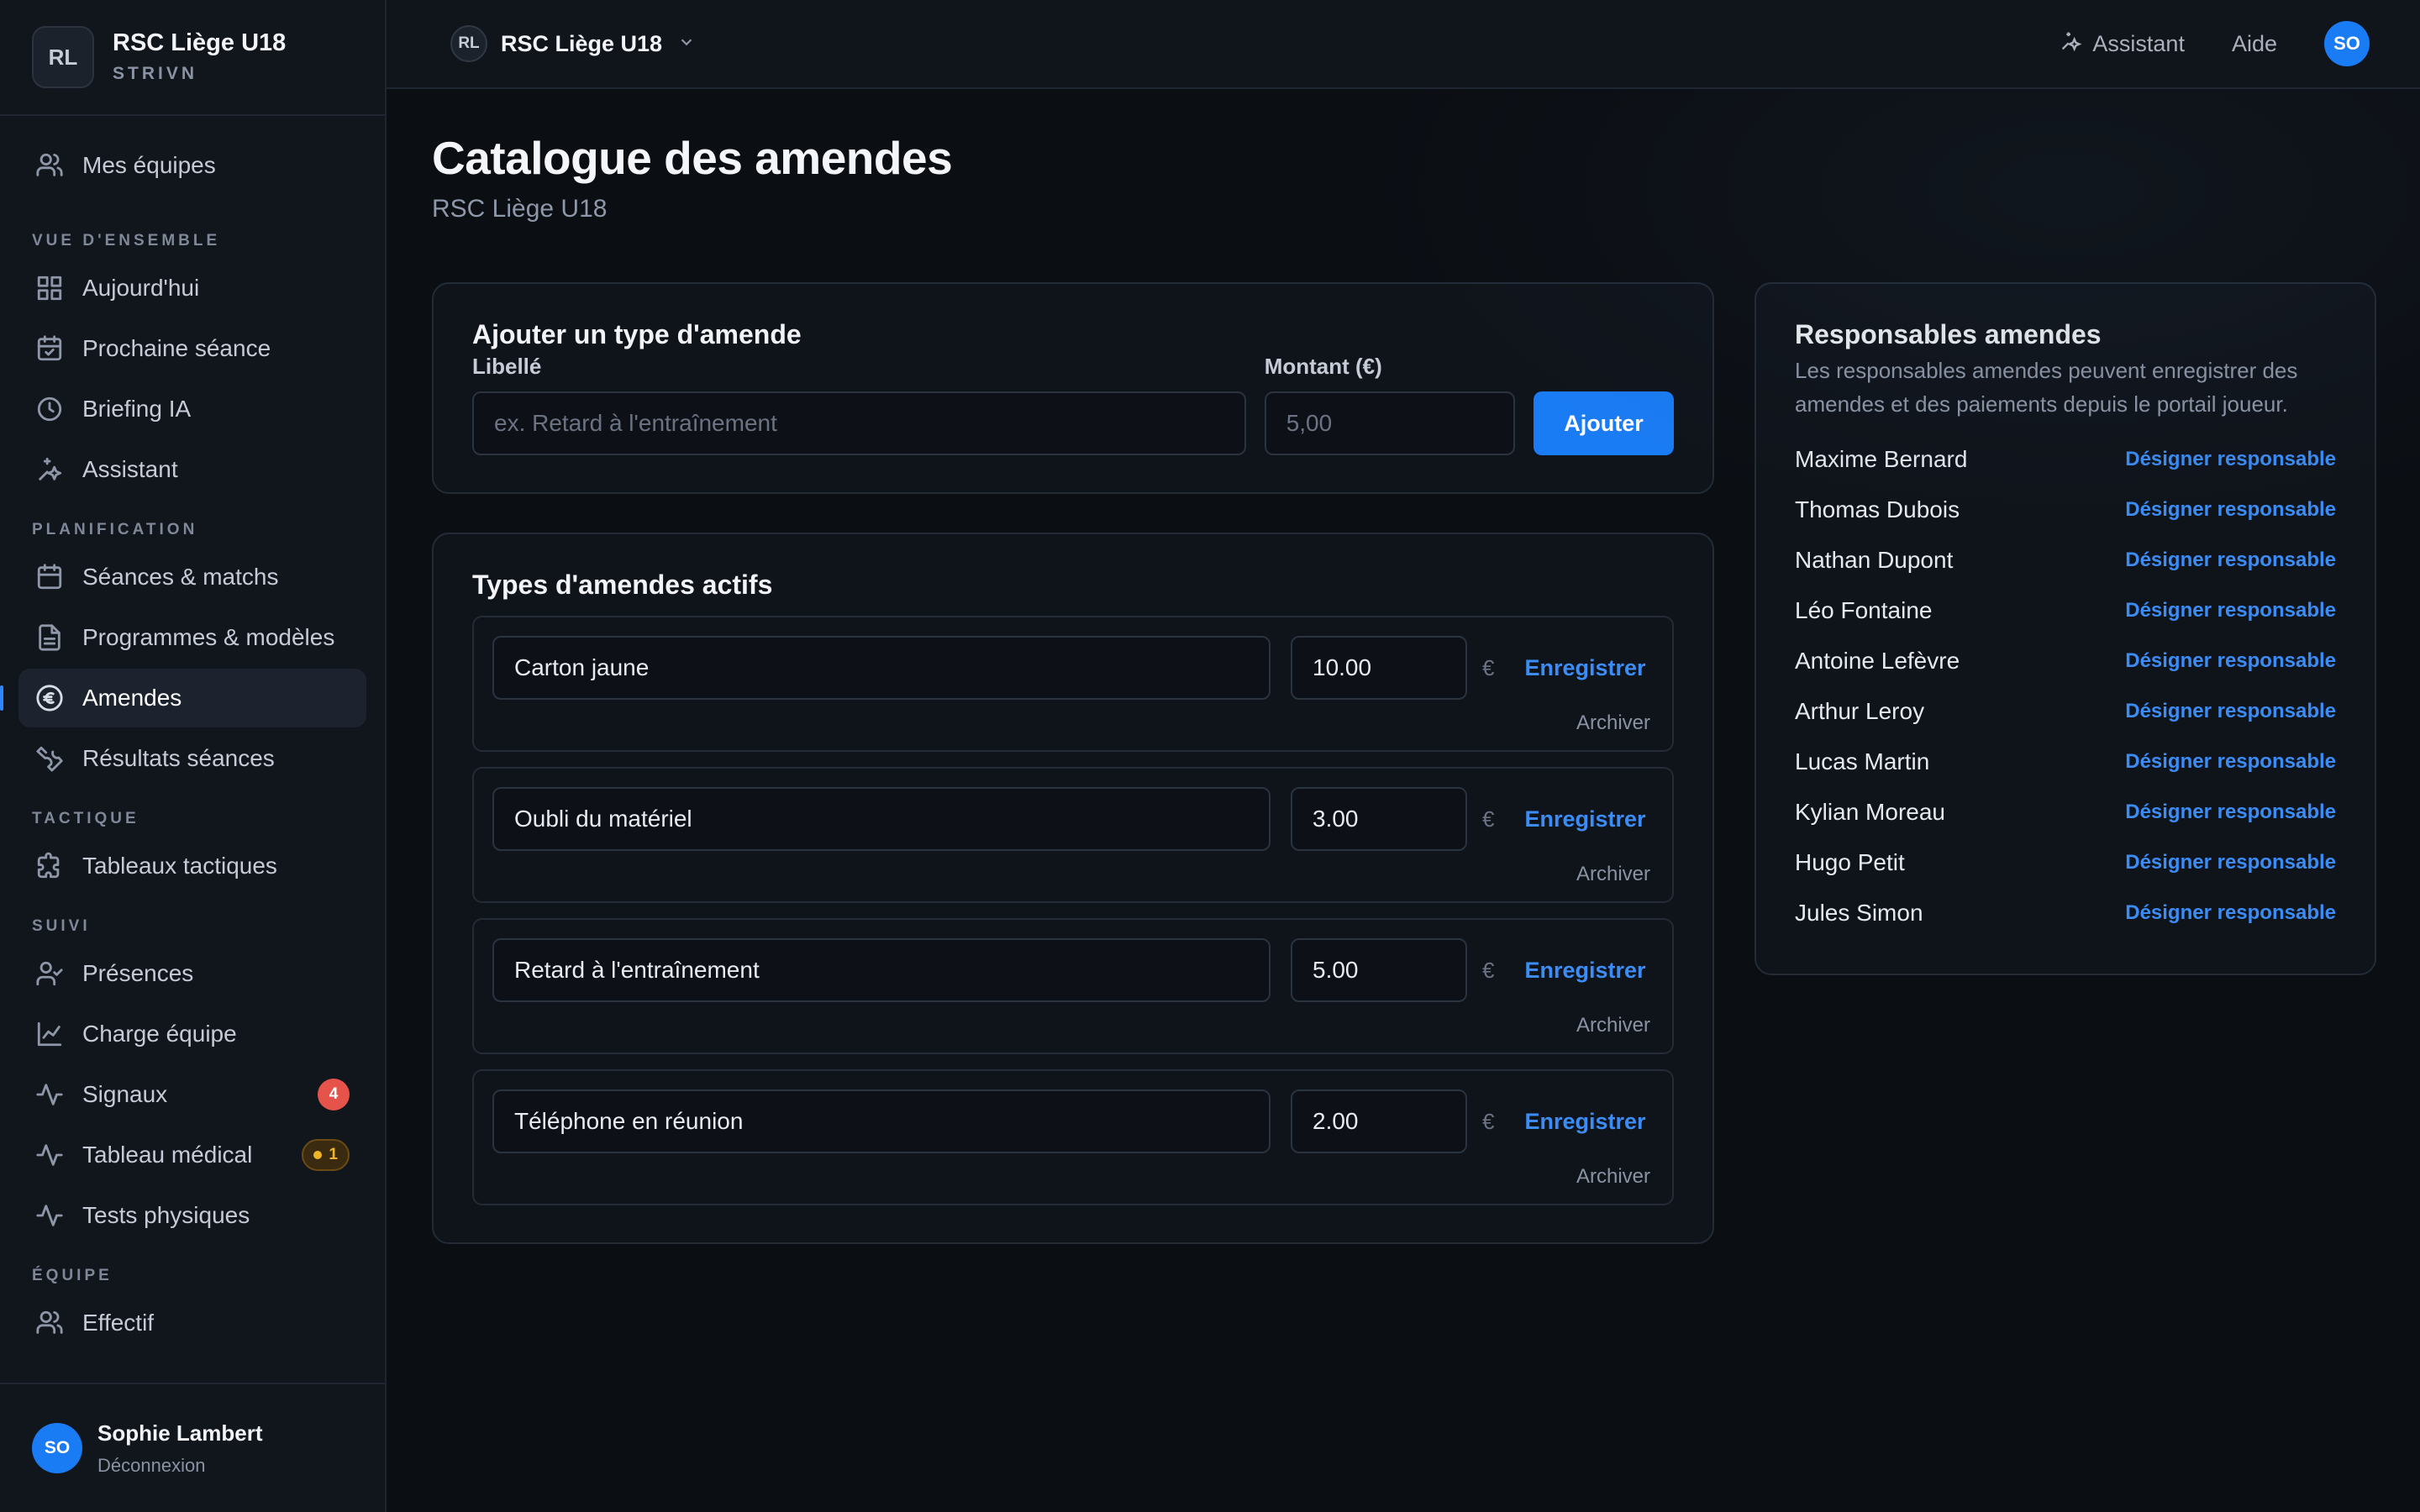 The width and height of the screenshot is (2420, 1512). What do you see at coordinates (881, 668) in the screenshot?
I see `fine-name-input: Carton jaune` at bounding box center [881, 668].